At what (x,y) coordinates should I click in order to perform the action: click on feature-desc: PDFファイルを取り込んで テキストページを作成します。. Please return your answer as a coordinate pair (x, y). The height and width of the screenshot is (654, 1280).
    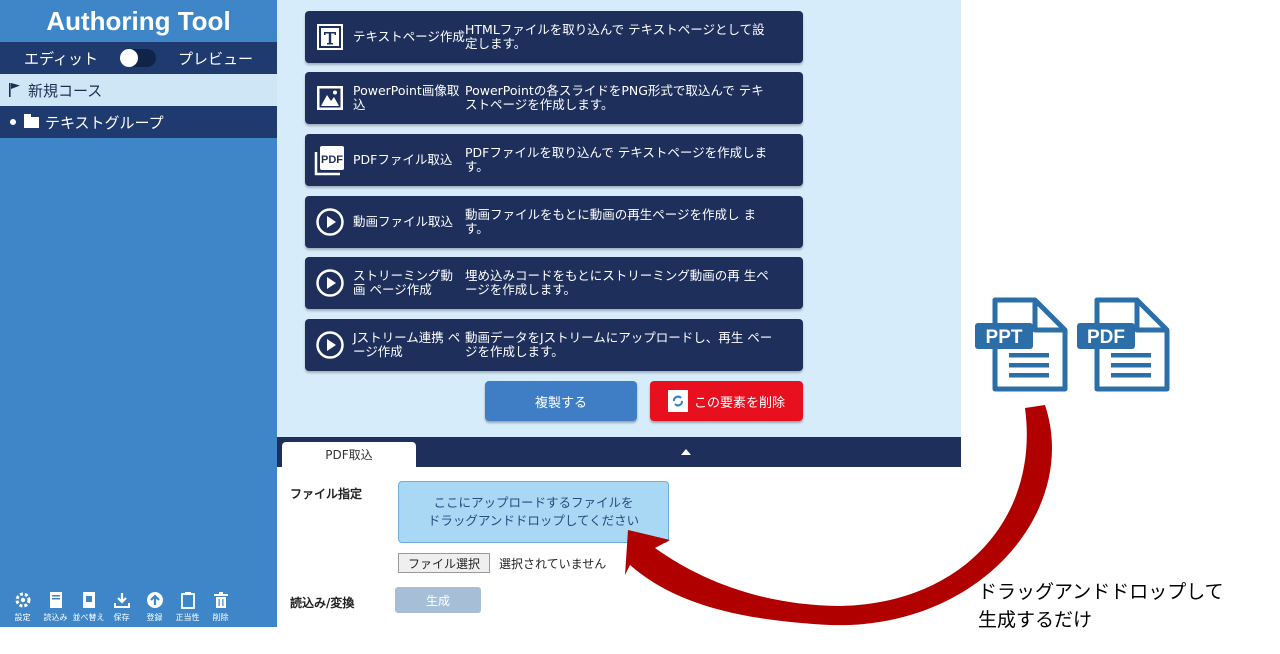
    Looking at the image, I should click on (616, 159).